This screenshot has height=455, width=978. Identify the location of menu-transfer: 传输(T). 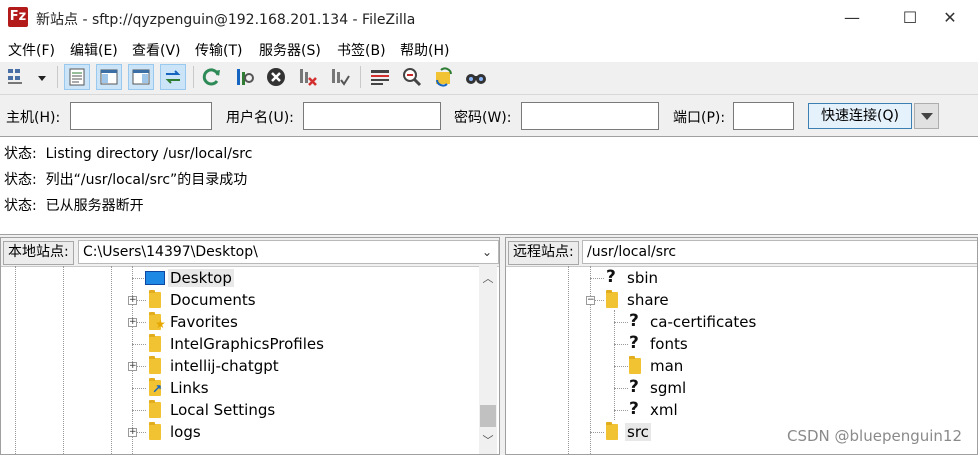
(218, 50).